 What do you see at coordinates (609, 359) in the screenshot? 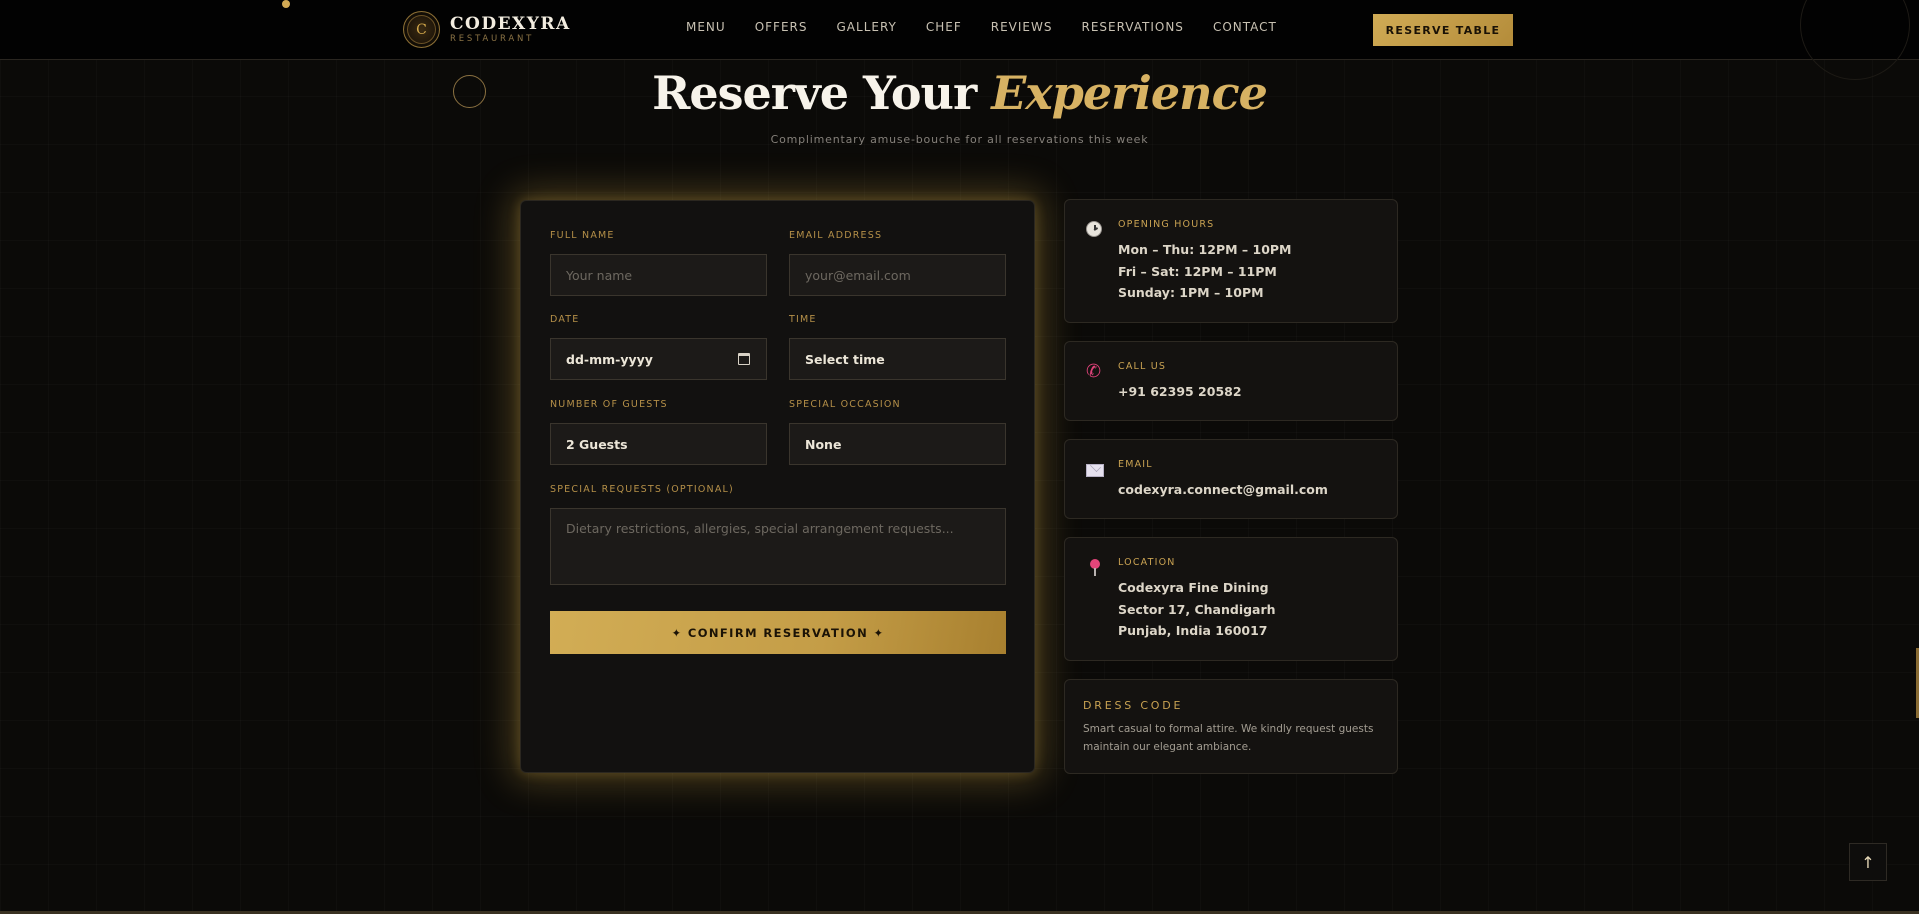
I see `date-value: dd-mm-yyyy` at bounding box center [609, 359].